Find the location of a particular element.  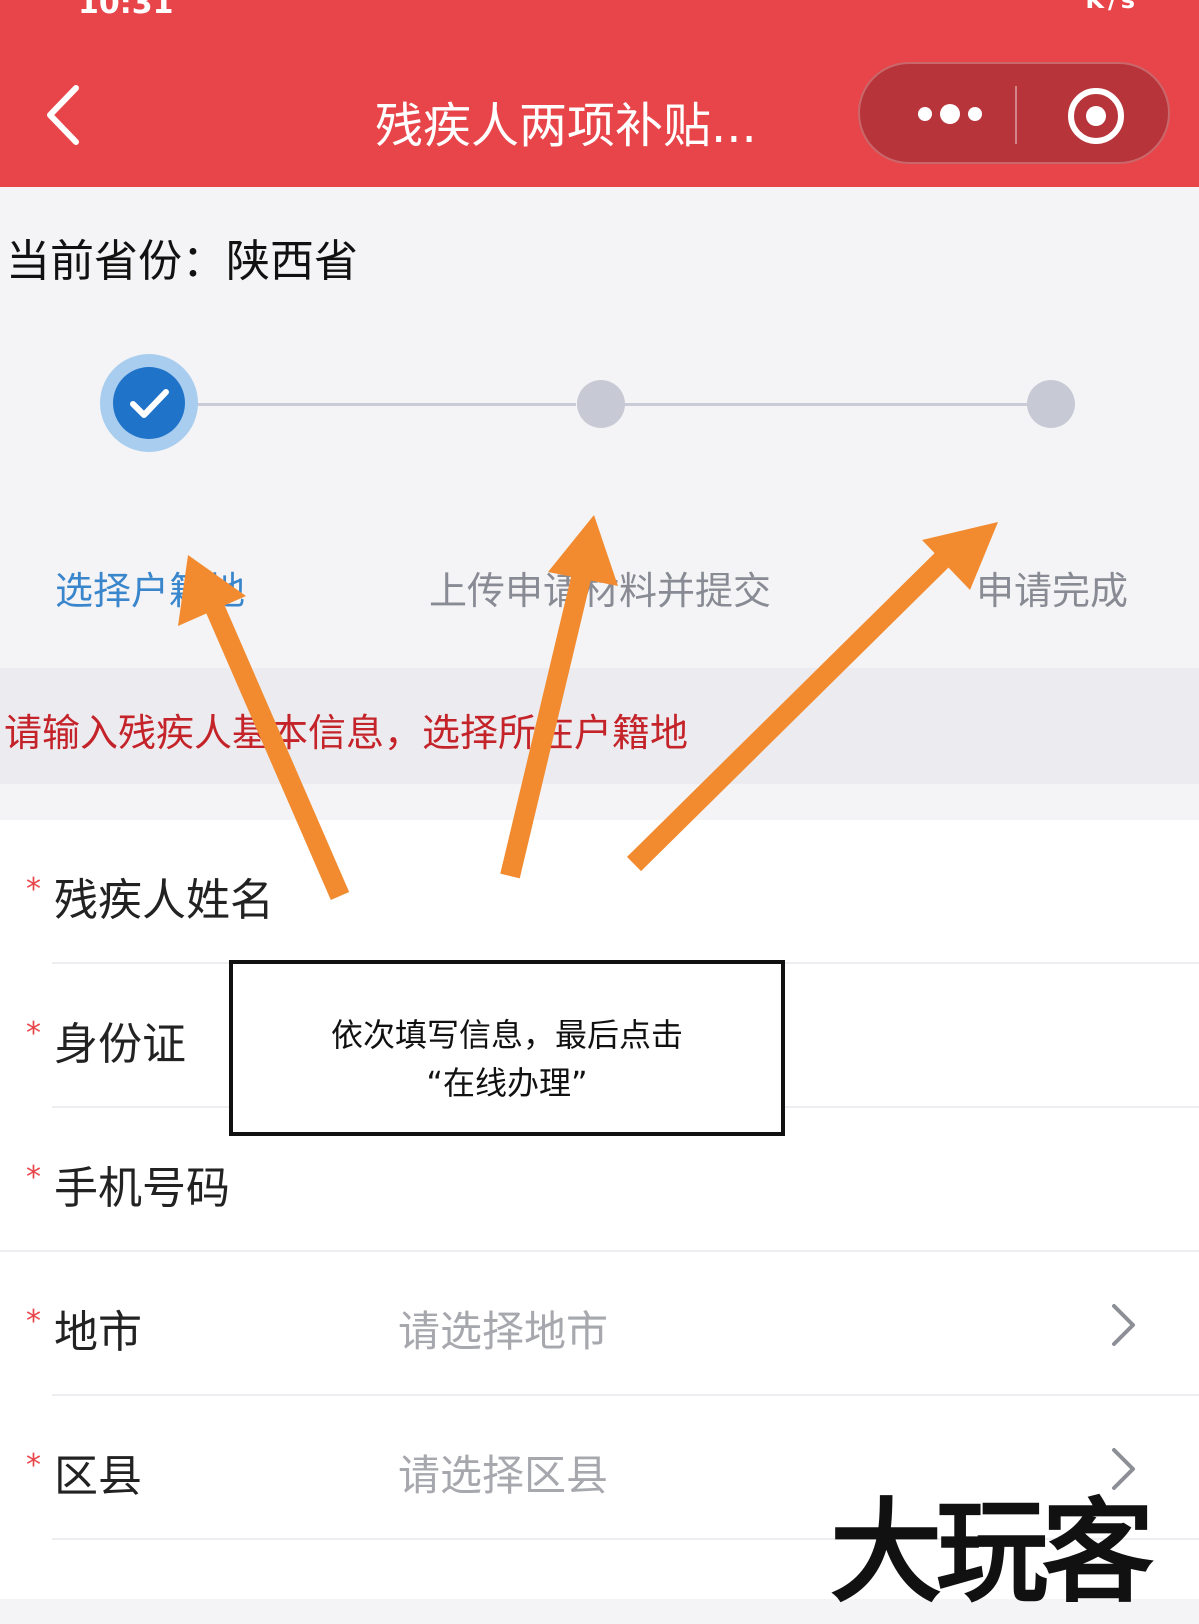

step-1-indicator is located at coordinates (149, 403).